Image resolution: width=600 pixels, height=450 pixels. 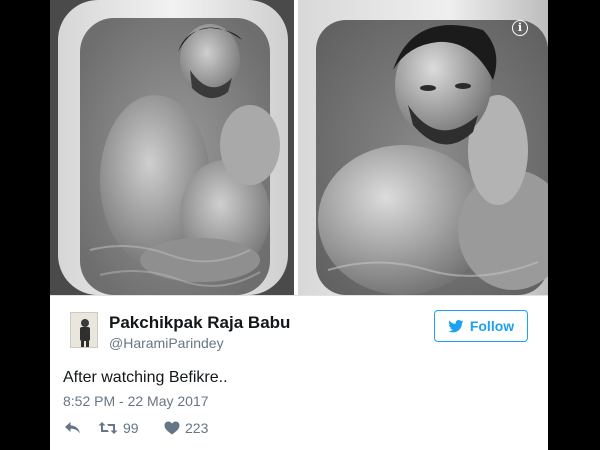 What do you see at coordinates (145, 377) in the screenshot?
I see `tweet-text: After watching Befikre..` at bounding box center [145, 377].